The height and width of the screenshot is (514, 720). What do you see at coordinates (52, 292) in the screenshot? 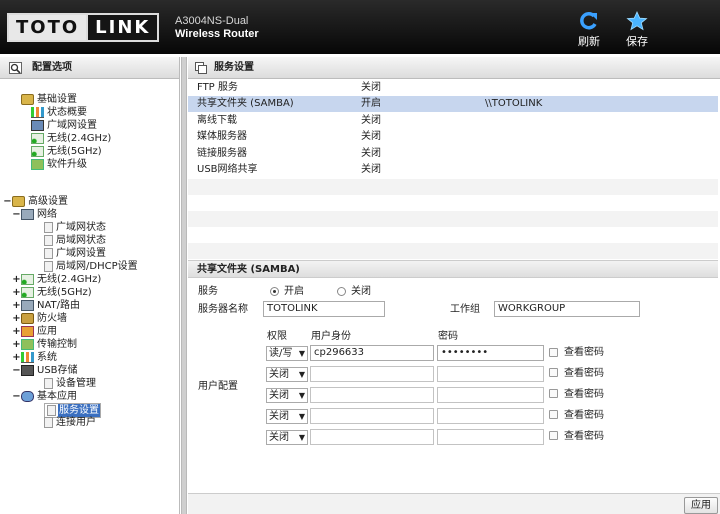
I see `tree-adv-wifi-5: + 无线(5GHz)` at bounding box center [52, 292].